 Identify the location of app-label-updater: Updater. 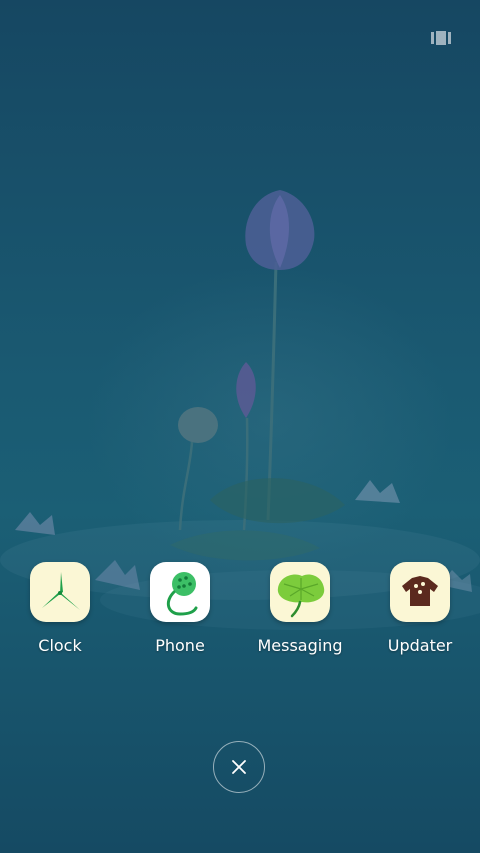
(420, 645).